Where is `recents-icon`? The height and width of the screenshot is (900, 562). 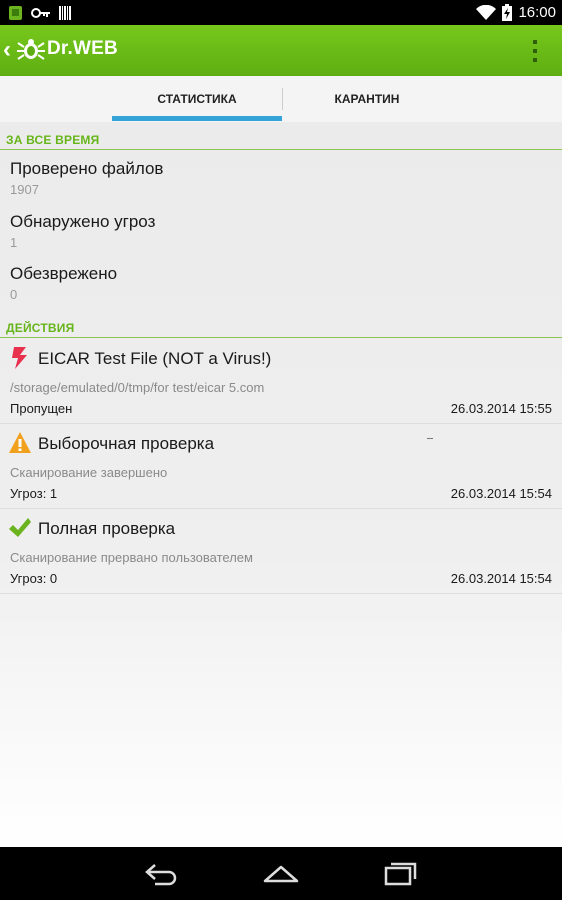 recents-icon is located at coordinates (401, 873).